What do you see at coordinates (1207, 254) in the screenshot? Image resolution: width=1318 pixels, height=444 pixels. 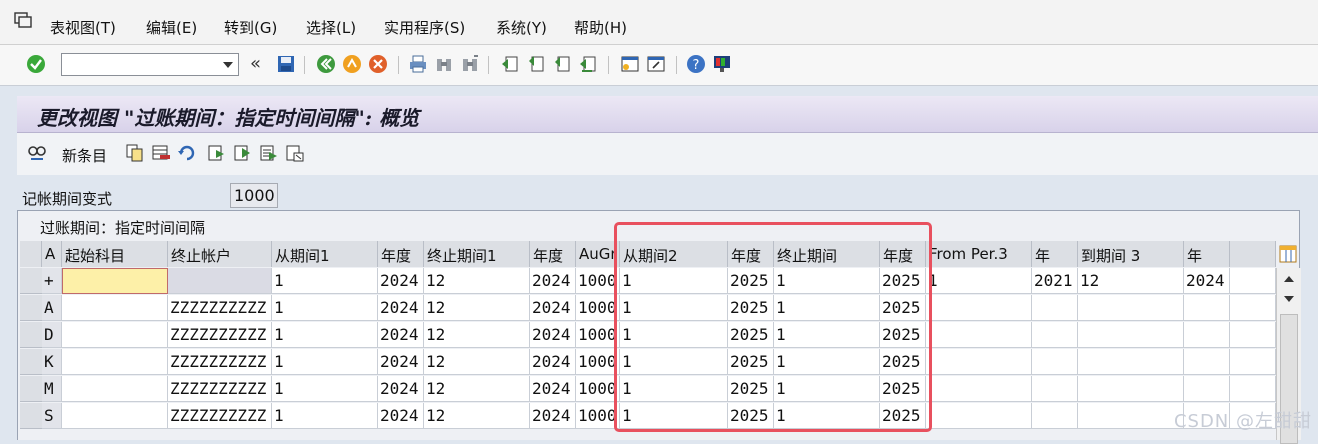 I see `column-header-year-3-to: 年` at bounding box center [1207, 254].